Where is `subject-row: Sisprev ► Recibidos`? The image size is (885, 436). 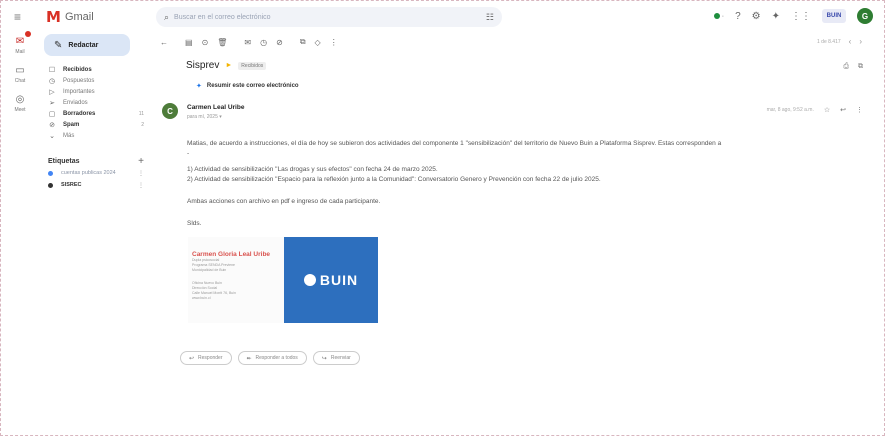
subject-row: Sisprev ► Recibidos is located at coordinates (226, 65).